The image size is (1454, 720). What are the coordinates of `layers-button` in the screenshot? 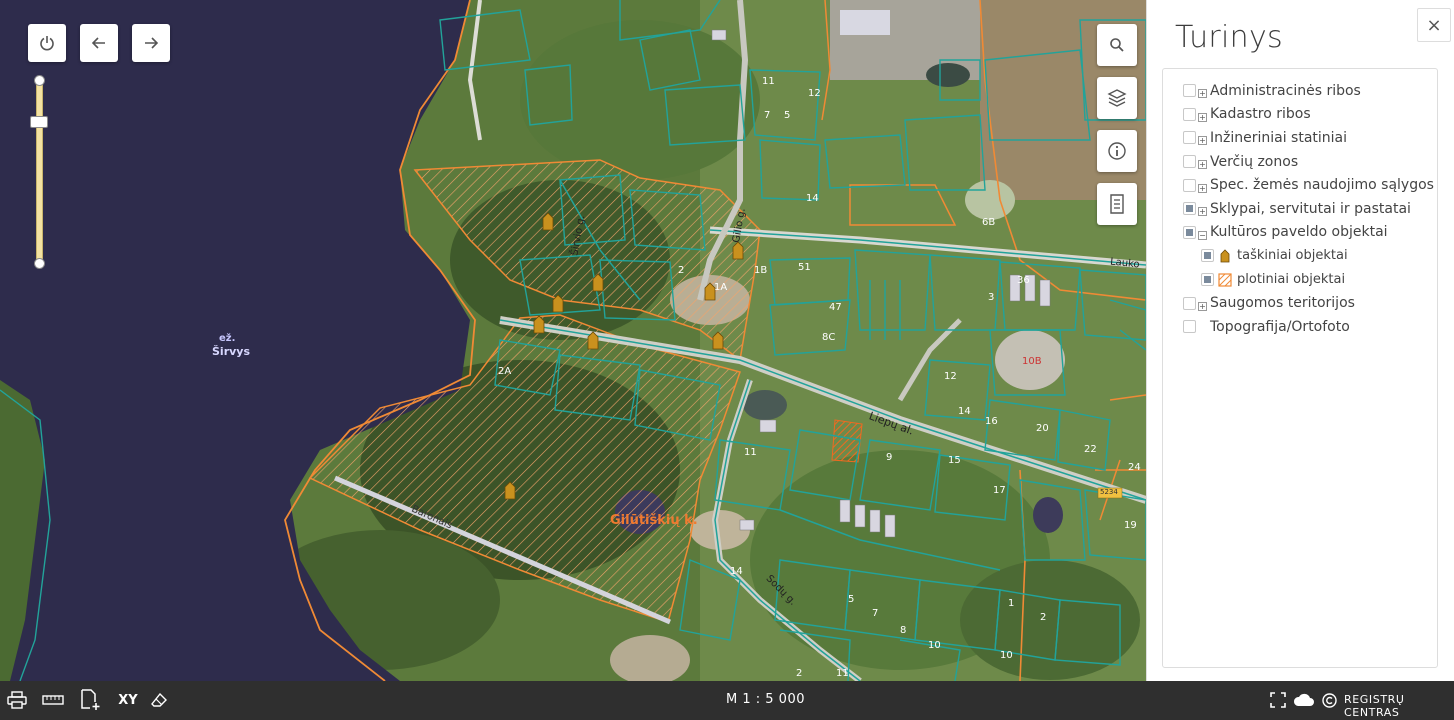 It's located at (1117, 98).